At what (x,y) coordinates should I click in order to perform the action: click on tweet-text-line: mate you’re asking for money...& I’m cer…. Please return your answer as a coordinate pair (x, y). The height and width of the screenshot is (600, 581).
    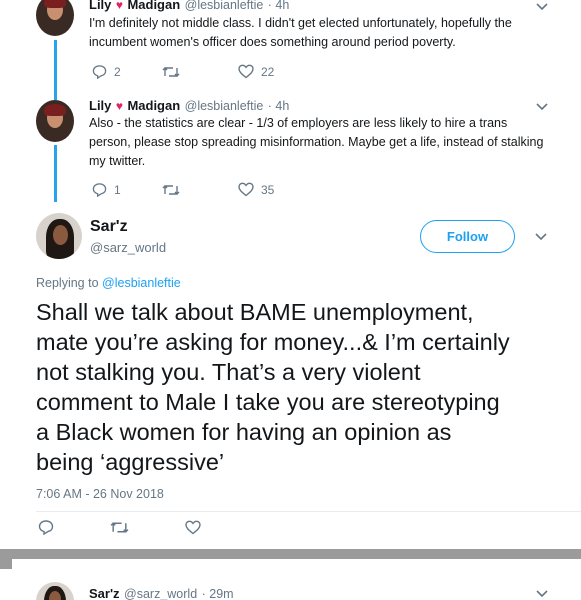
    Looking at the image, I should click on (273, 342).